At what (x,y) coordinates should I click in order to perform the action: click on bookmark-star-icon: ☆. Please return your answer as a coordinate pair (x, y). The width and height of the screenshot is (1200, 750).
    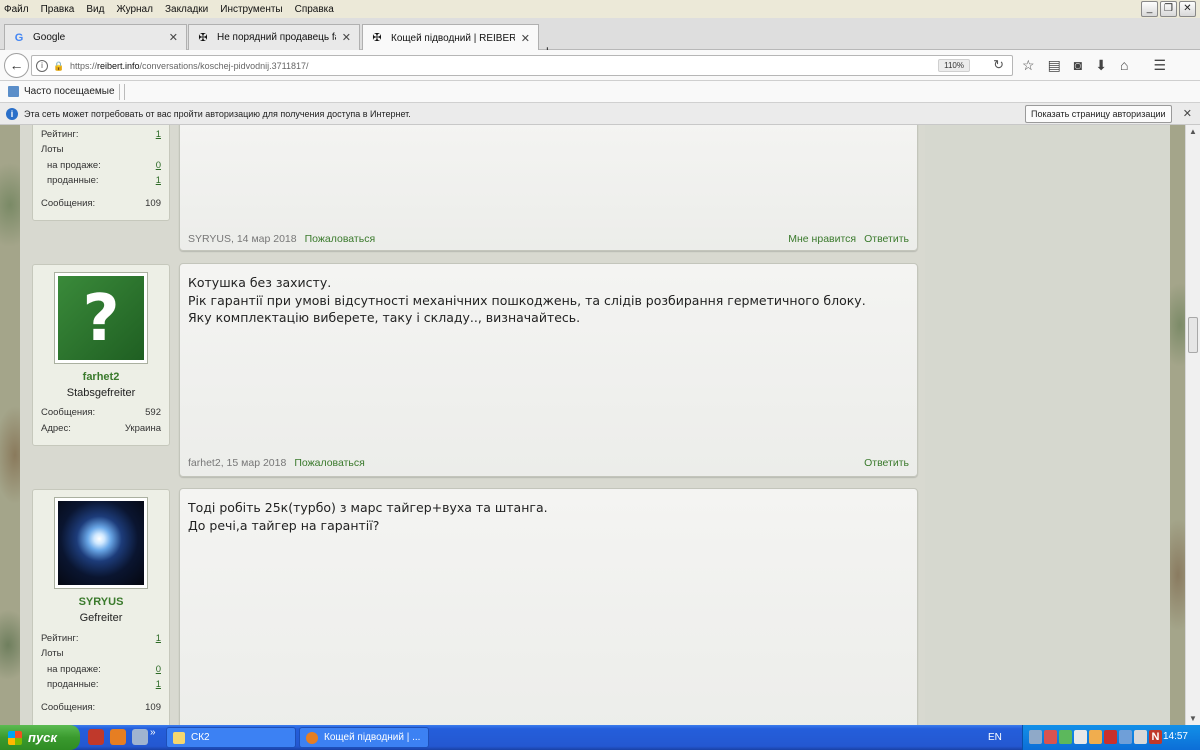
    Looking at the image, I should click on (1028, 65).